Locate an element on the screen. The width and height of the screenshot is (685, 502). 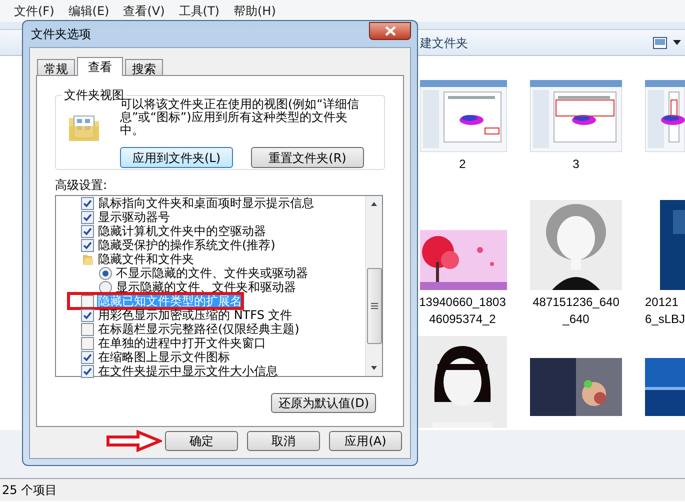
dialog-button: 确定 is located at coordinates (201, 441).